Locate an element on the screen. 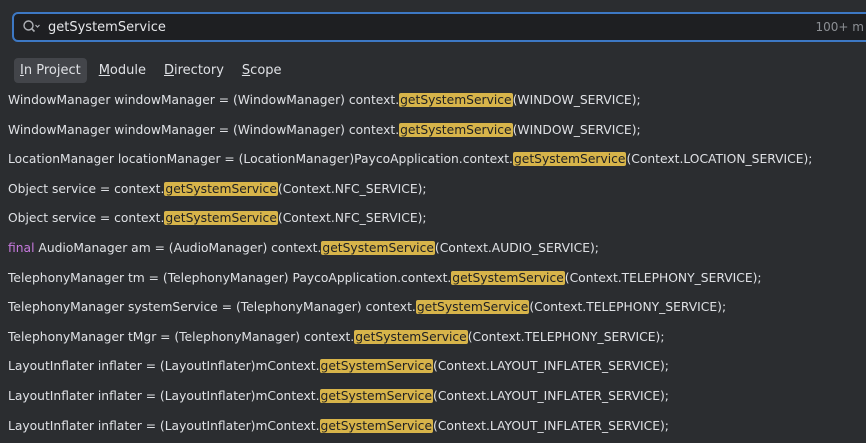 The image size is (866, 443). match-count: 100+ m is located at coordinates (839, 27).